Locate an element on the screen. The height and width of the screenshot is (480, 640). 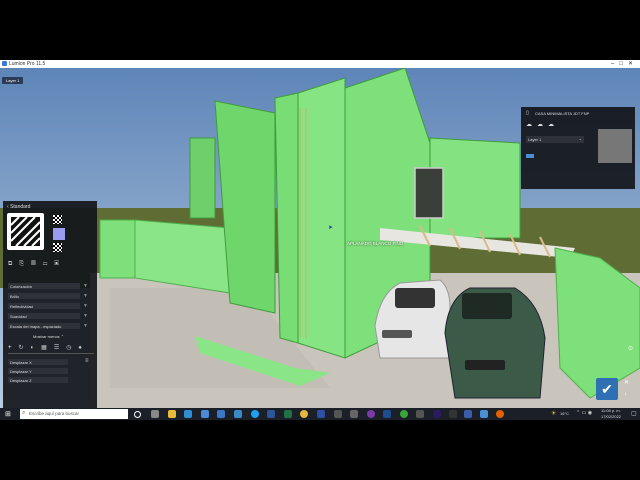
prop-brightness: Brillo ▼ is located at coordinates (48, 296).